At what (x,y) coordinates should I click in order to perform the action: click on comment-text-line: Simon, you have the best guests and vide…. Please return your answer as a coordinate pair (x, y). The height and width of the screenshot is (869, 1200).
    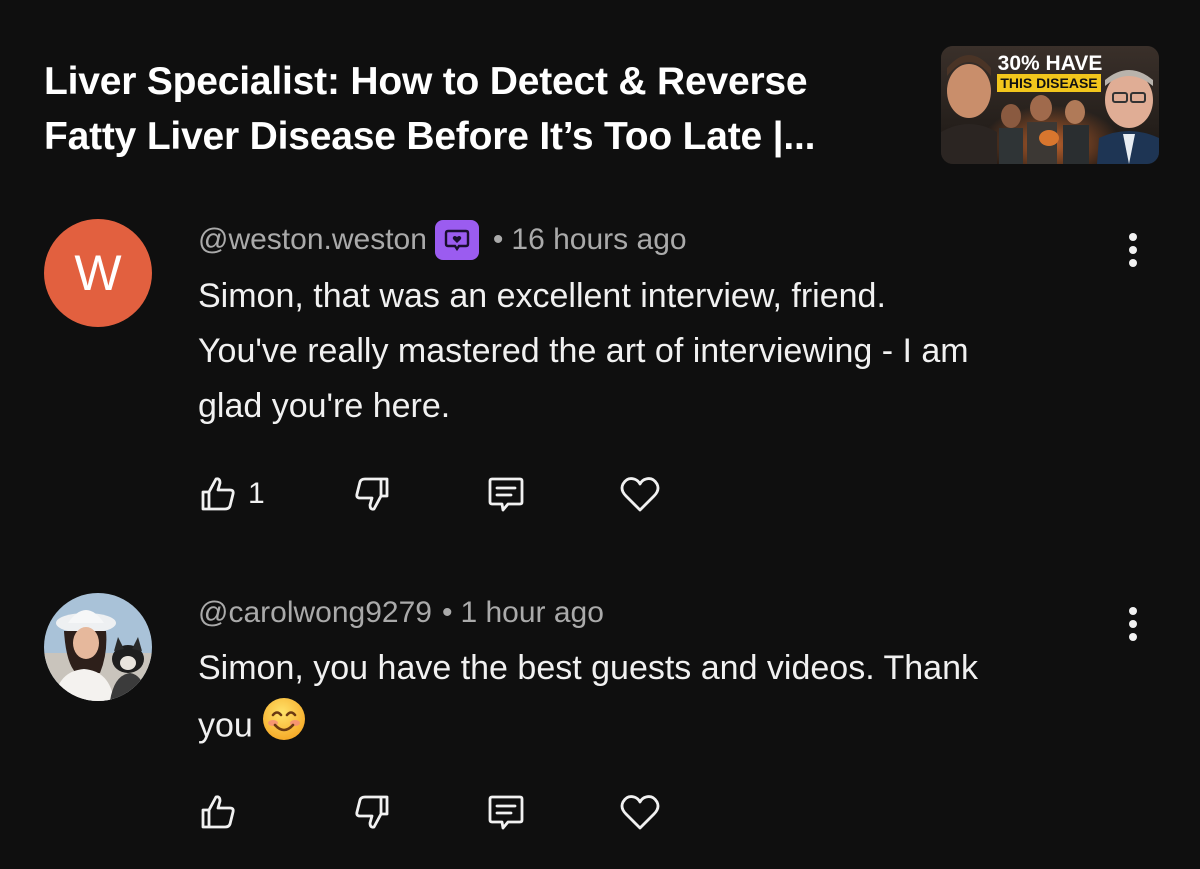
    Looking at the image, I should click on (588, 668).